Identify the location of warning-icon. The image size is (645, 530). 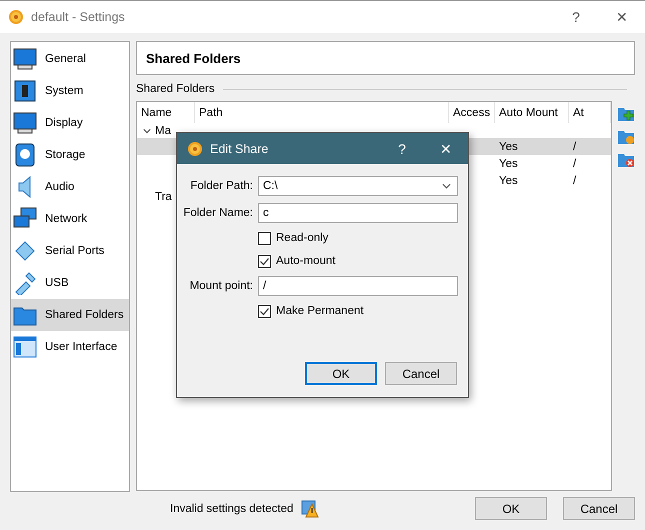
(310, 509).